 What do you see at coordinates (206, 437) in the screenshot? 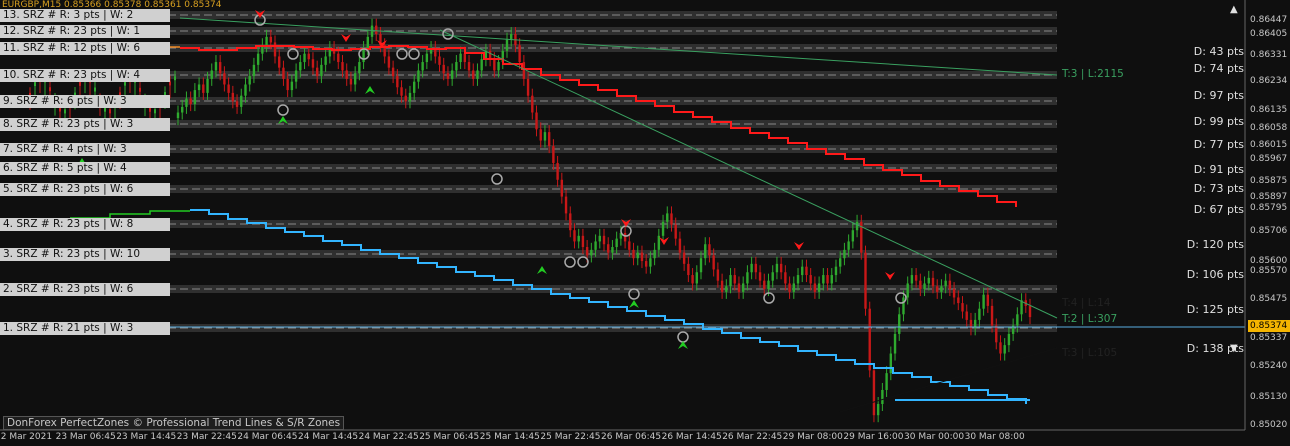
I see `time-tick-label: 23 Mar 22:45` at bounding box center [206, 437].